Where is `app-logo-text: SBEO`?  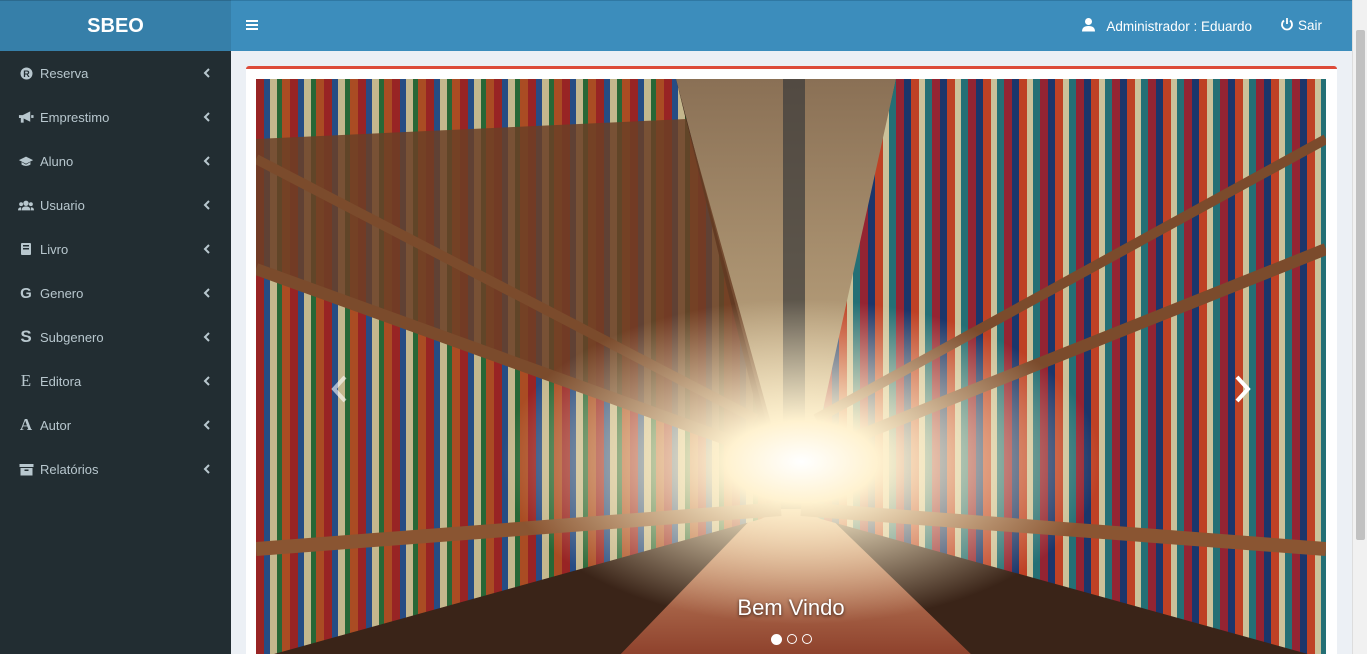
app-logo-text: SBEO is located at coordinates (115, 25).